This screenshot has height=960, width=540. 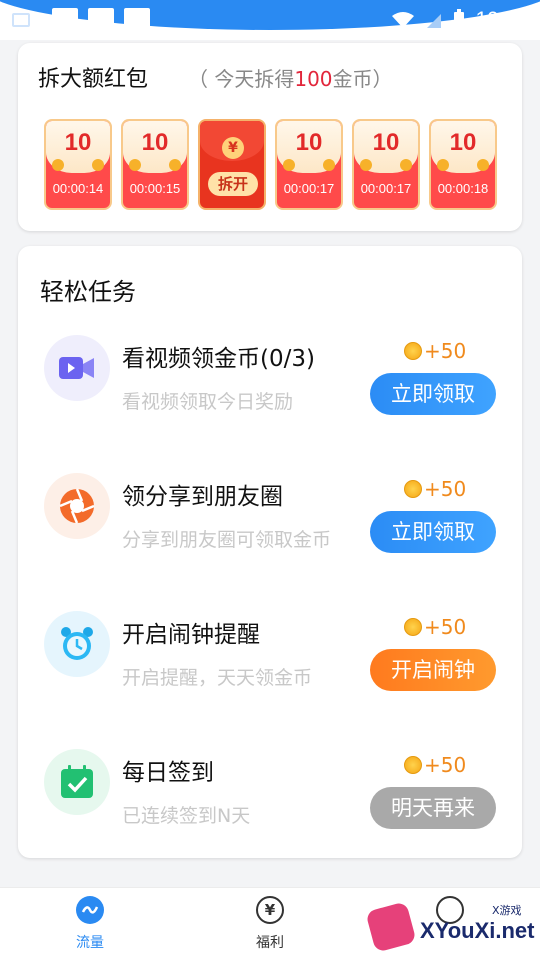 I want to click on task-item-alarm: 开启闹钟提醒 开启提醒，天天领金币 +50 开启闹钟, so click(x=270, y=666).